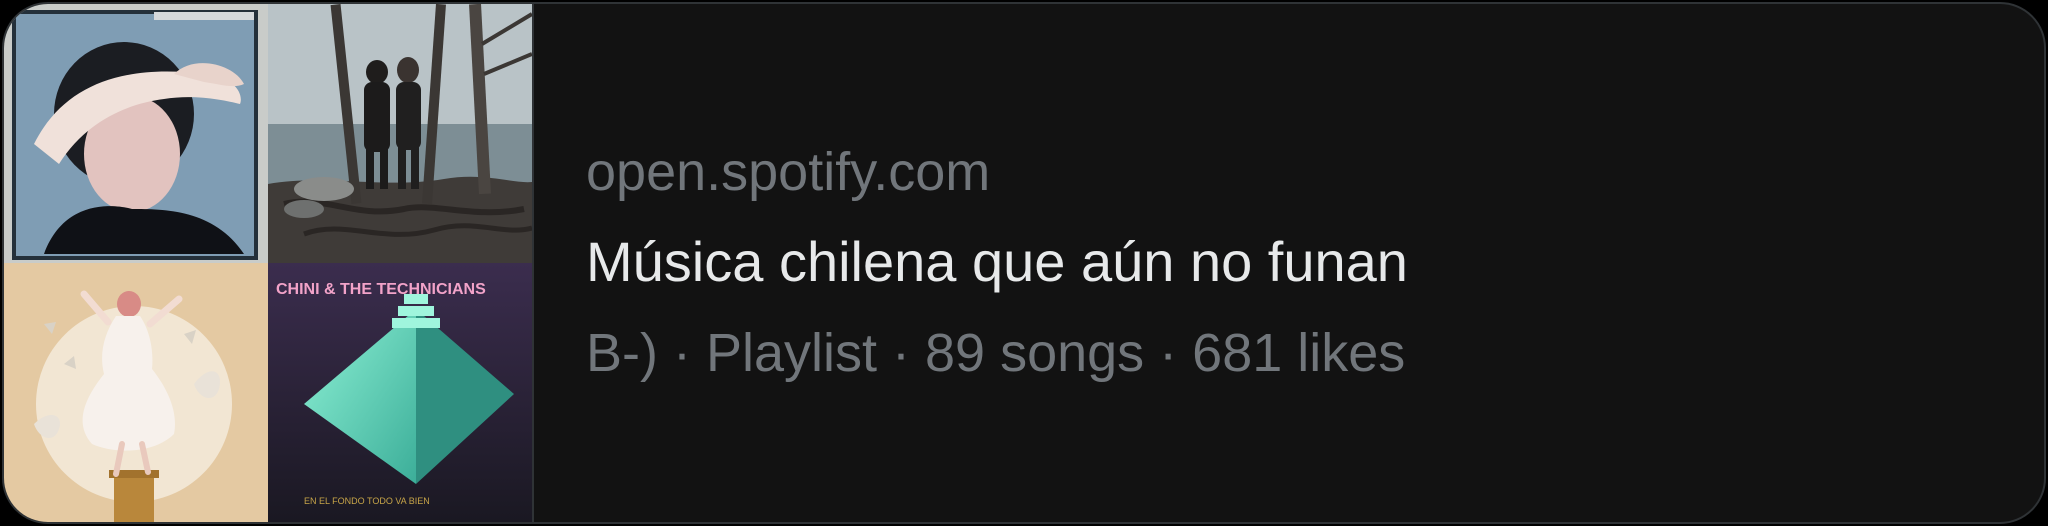 The height and width of the screenshot is (526, 2048). What do you see at coordinates (997, 261) in the screenshot?
I see `link-title: Música chilena que aún no funan` at bounding box center [997, 261].